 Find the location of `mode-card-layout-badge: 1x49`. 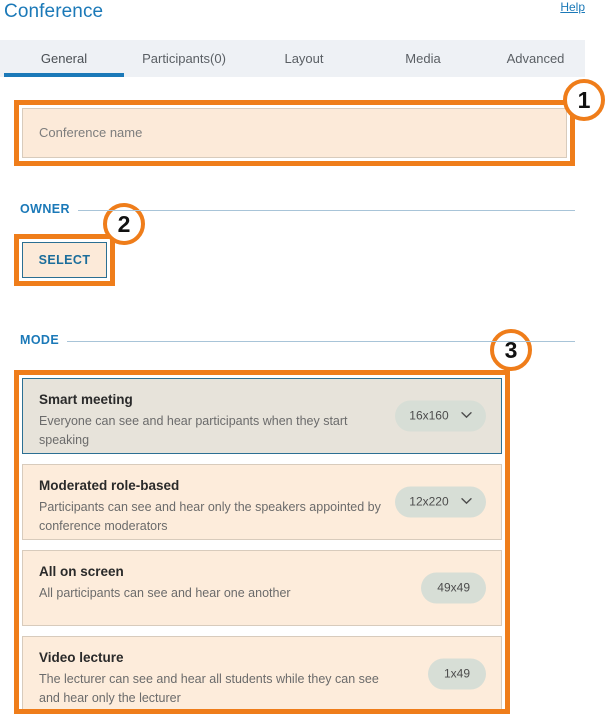

mode-card-layout-badge: 1x49 is located at coordinates (456, 674).